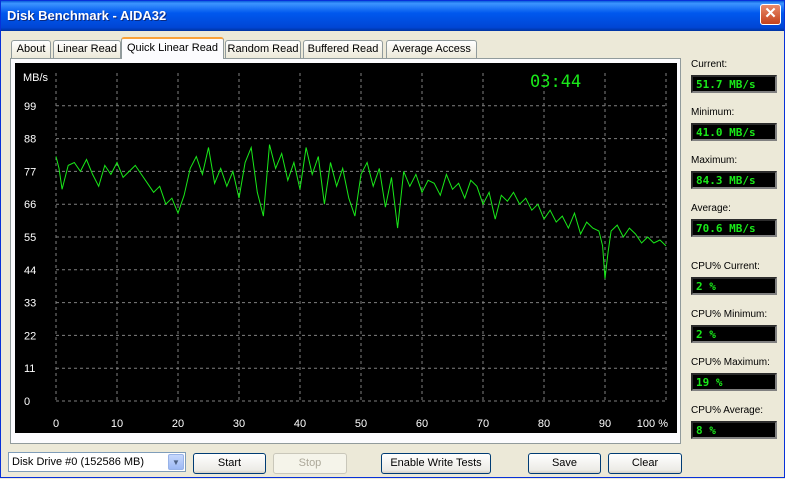 The image size is (785, 479). What do you see at coordinates (30, 254) in the screenshot?
I see `y-axis-ticks: 0 11 22 33 44 55 66 77 88 99` at bounding box center [30, 254].